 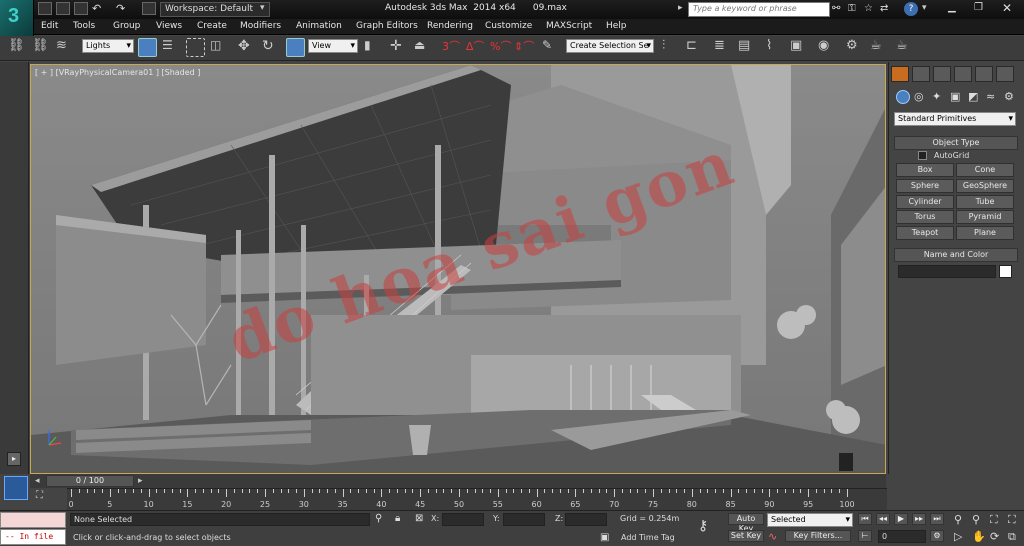 I want to click on search-expand-icon: ▸, so click(x=680, y=8).